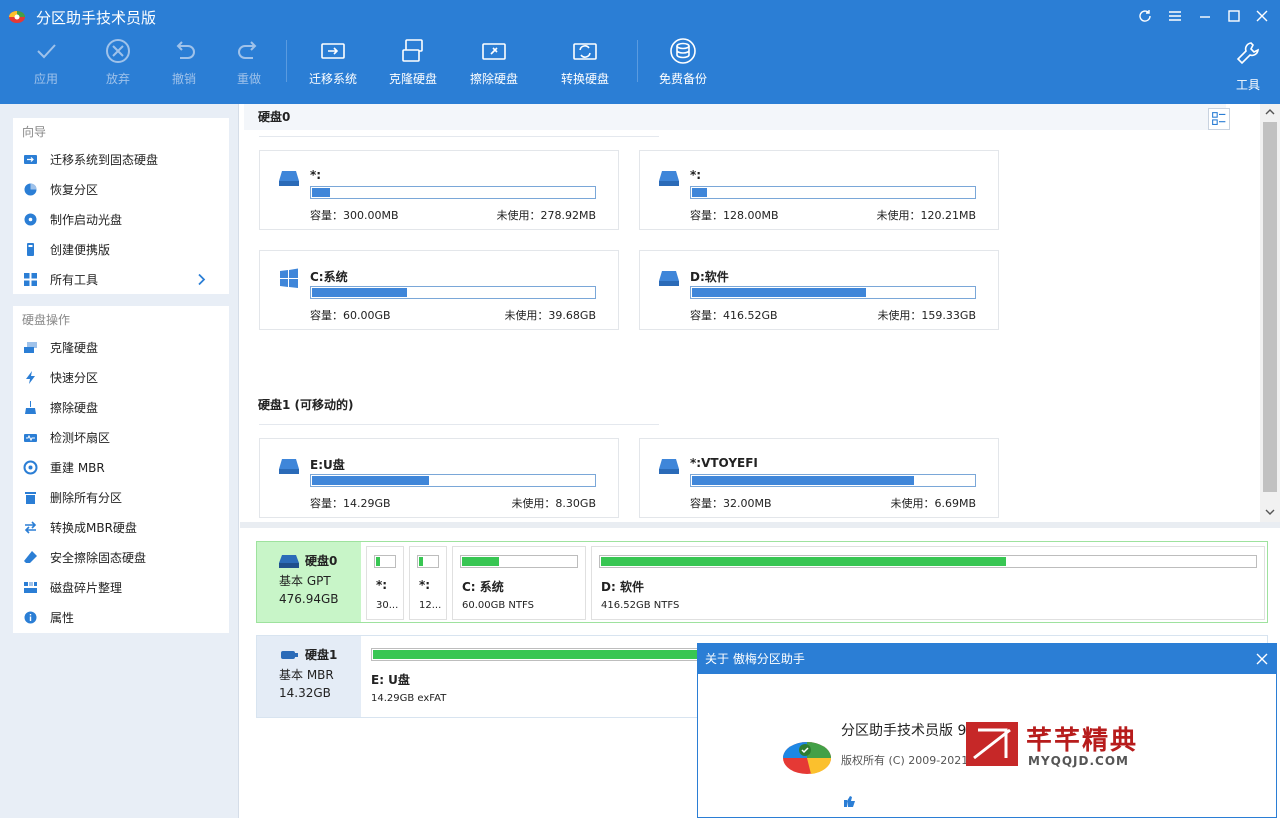  I want to click on sidebar-item-migrate-ssd: 迁移系统到固态硬盘, so click(121, 159).